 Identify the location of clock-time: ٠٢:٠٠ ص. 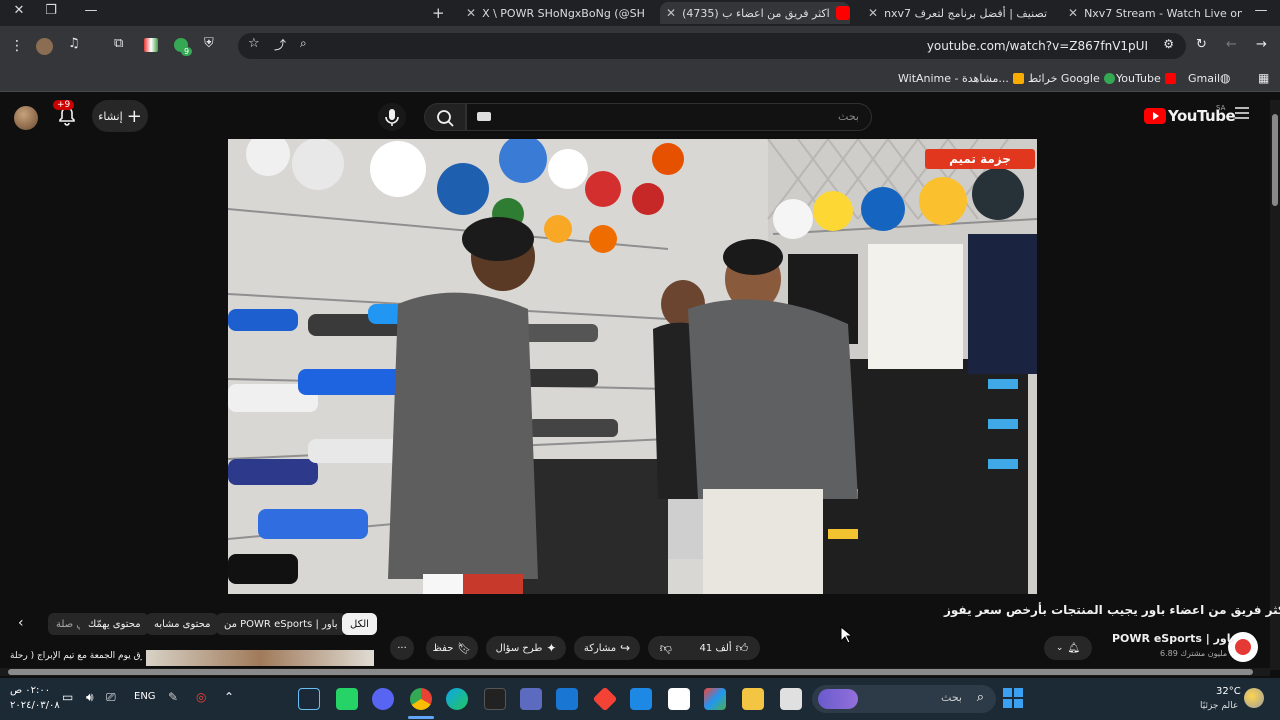
(30, 690).